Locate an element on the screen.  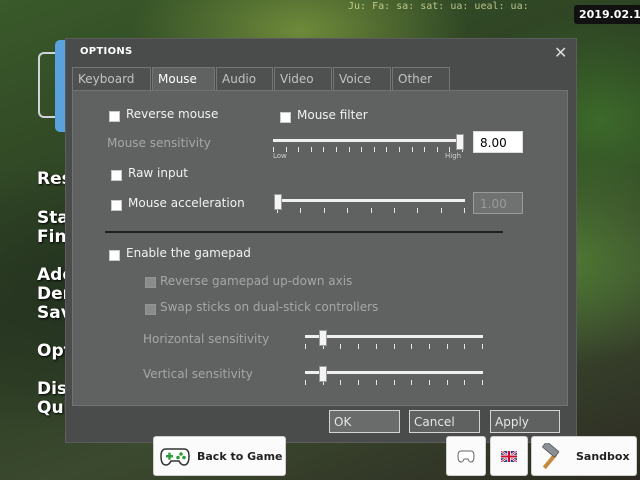
tab-mouse: Mouse is located at coordinates (183, 79).